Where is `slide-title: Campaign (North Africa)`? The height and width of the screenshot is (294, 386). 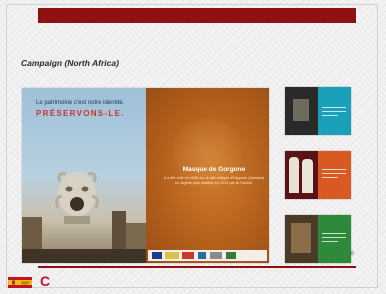 slide-title: Campaign (North Africa) is located at coordinates (70, 63).